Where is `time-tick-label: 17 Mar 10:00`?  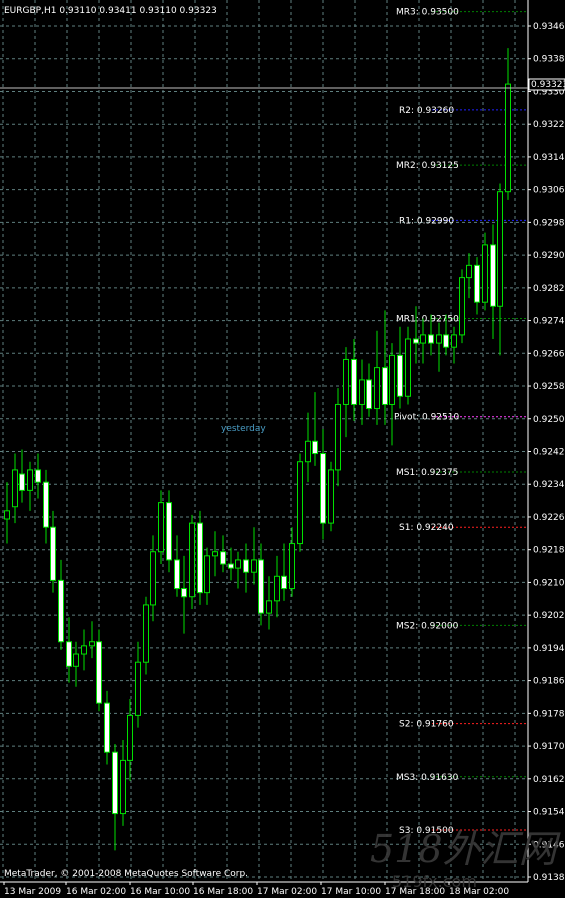
time-tick-label: 17 Mar 10:00 is located at coordinates (351, 892).